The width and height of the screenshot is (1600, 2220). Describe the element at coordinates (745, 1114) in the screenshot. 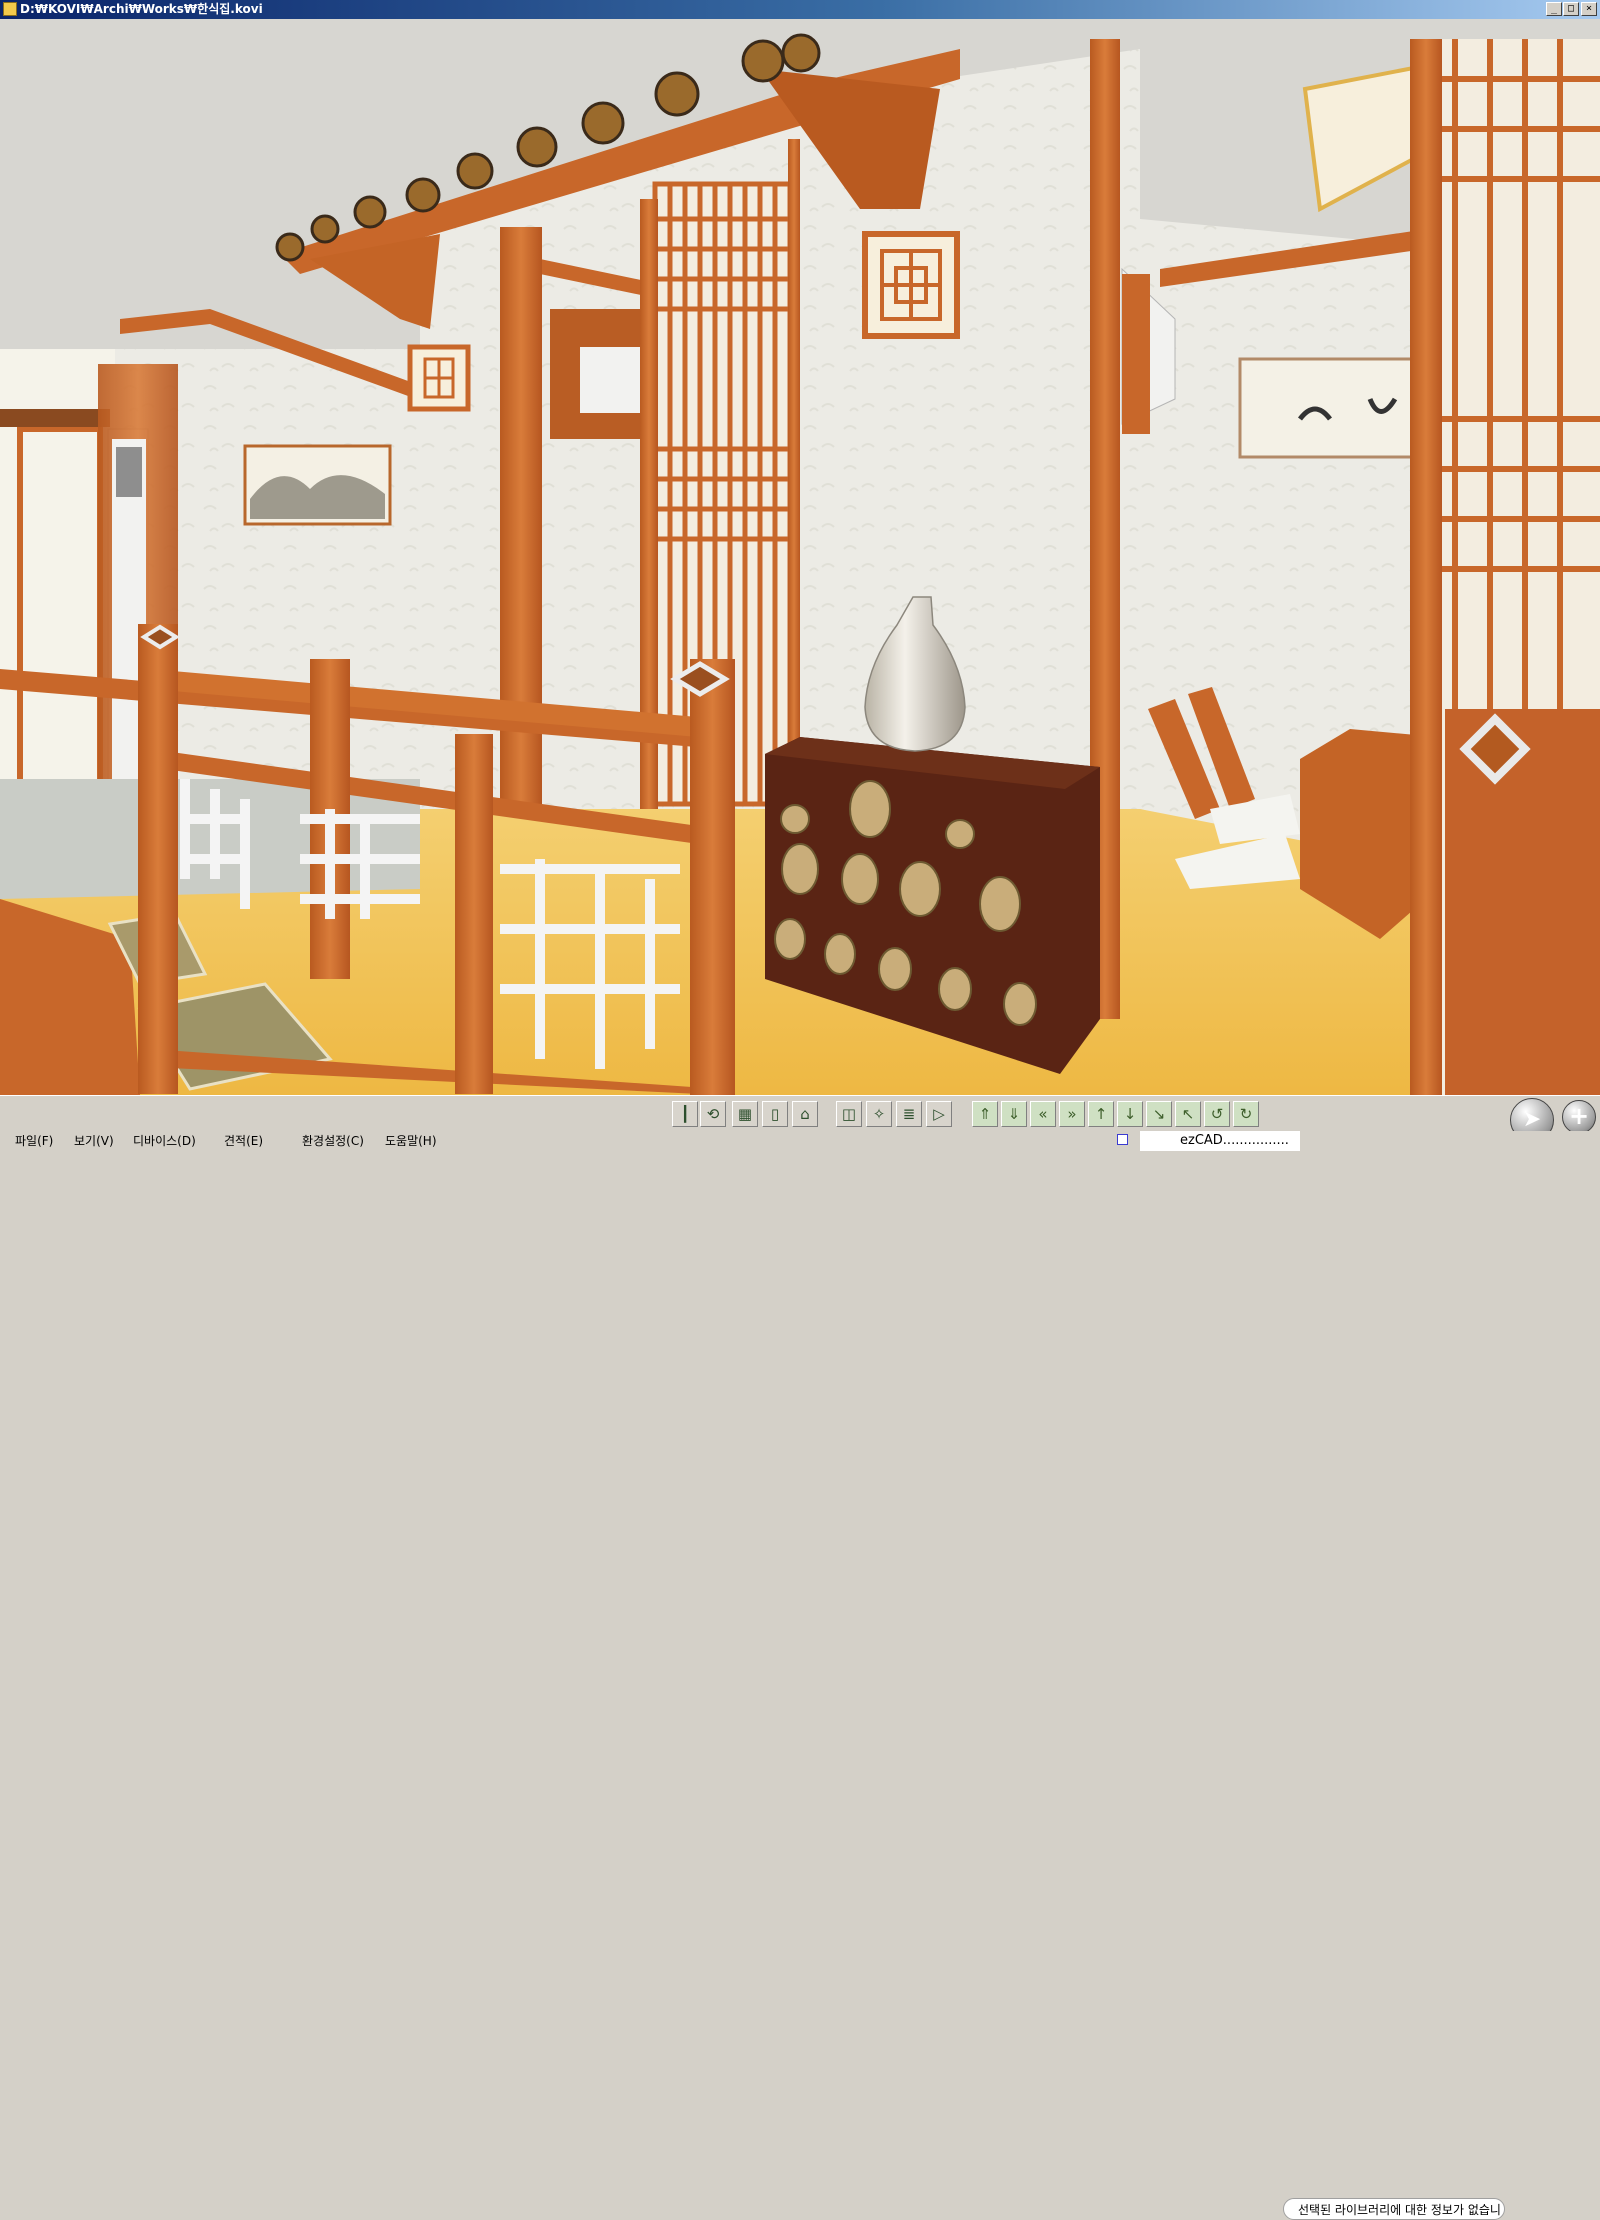

I see `grid-icon: ▦` at that location.